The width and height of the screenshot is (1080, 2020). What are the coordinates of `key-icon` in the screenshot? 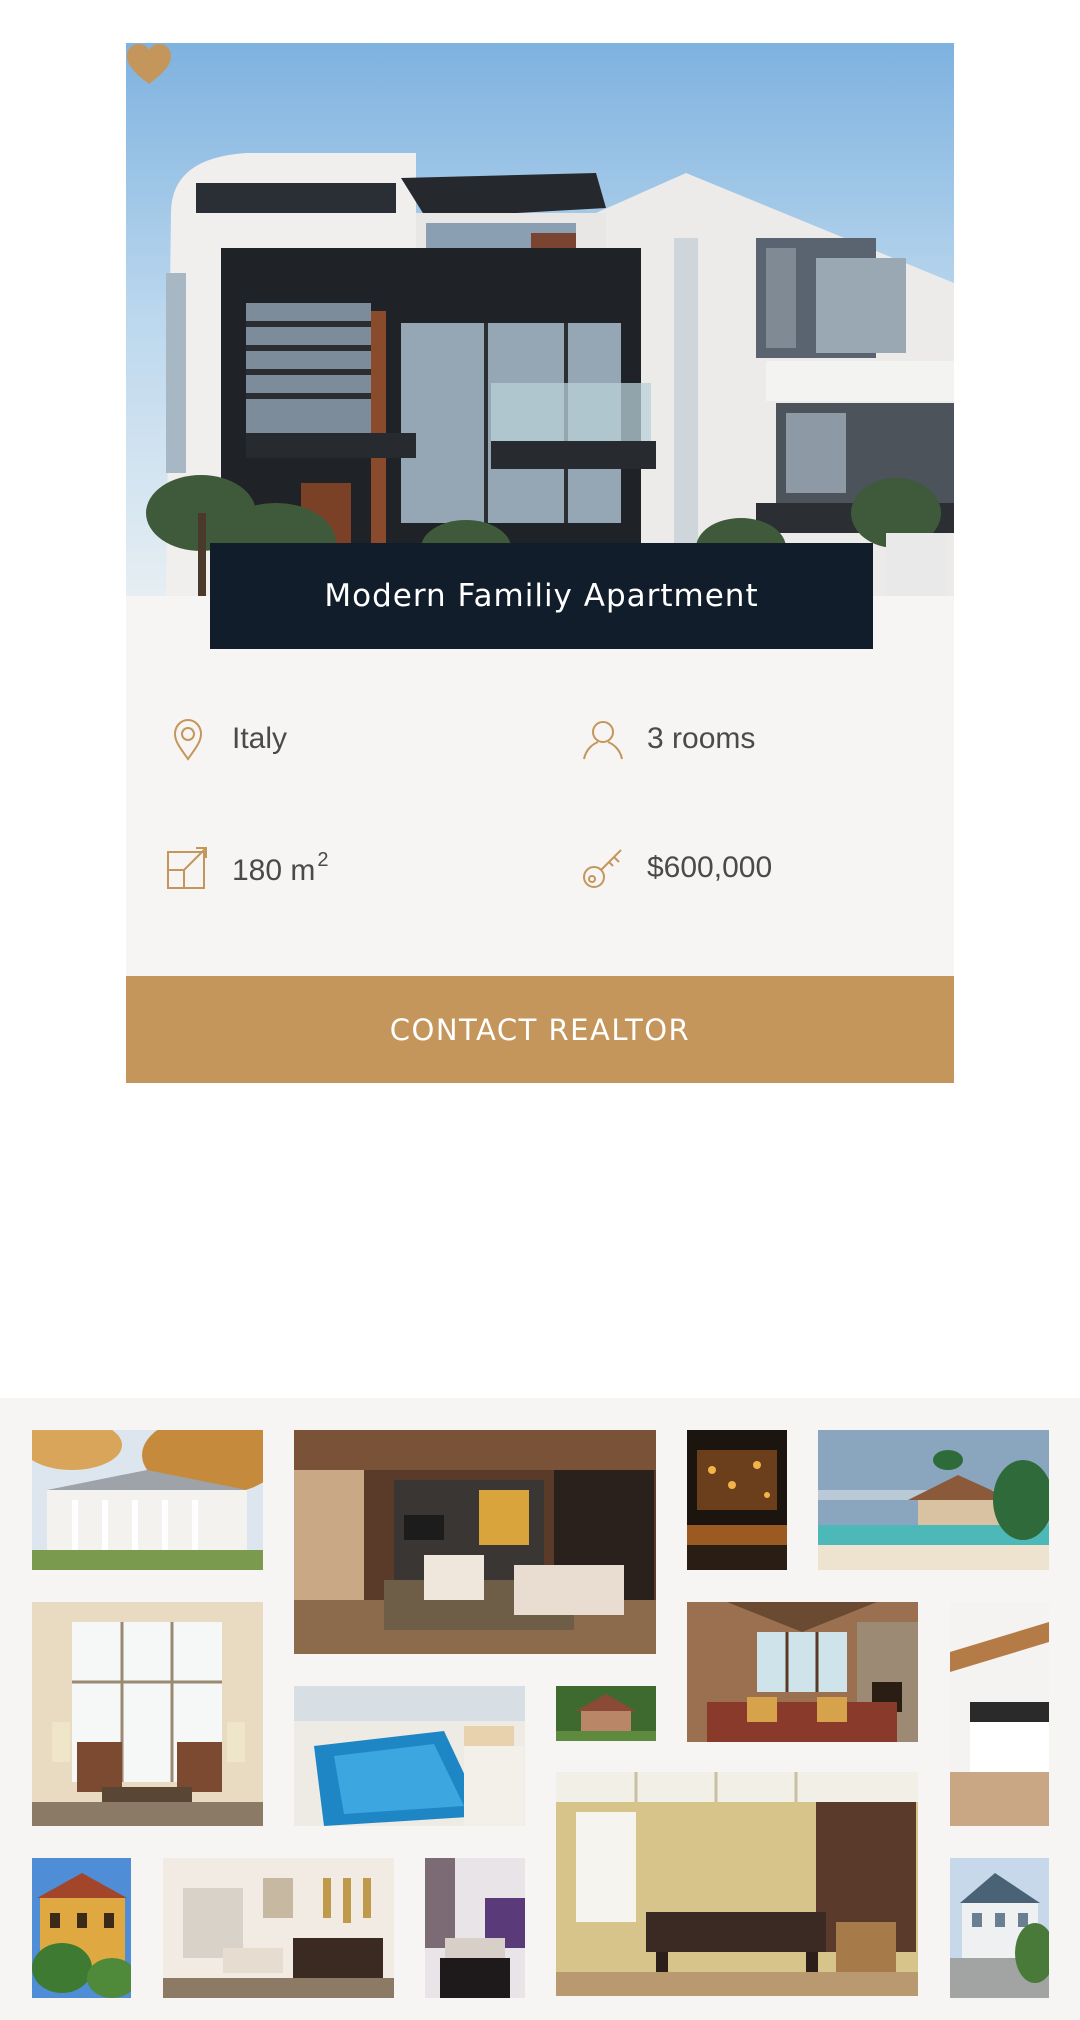 It's located at (602, 868).